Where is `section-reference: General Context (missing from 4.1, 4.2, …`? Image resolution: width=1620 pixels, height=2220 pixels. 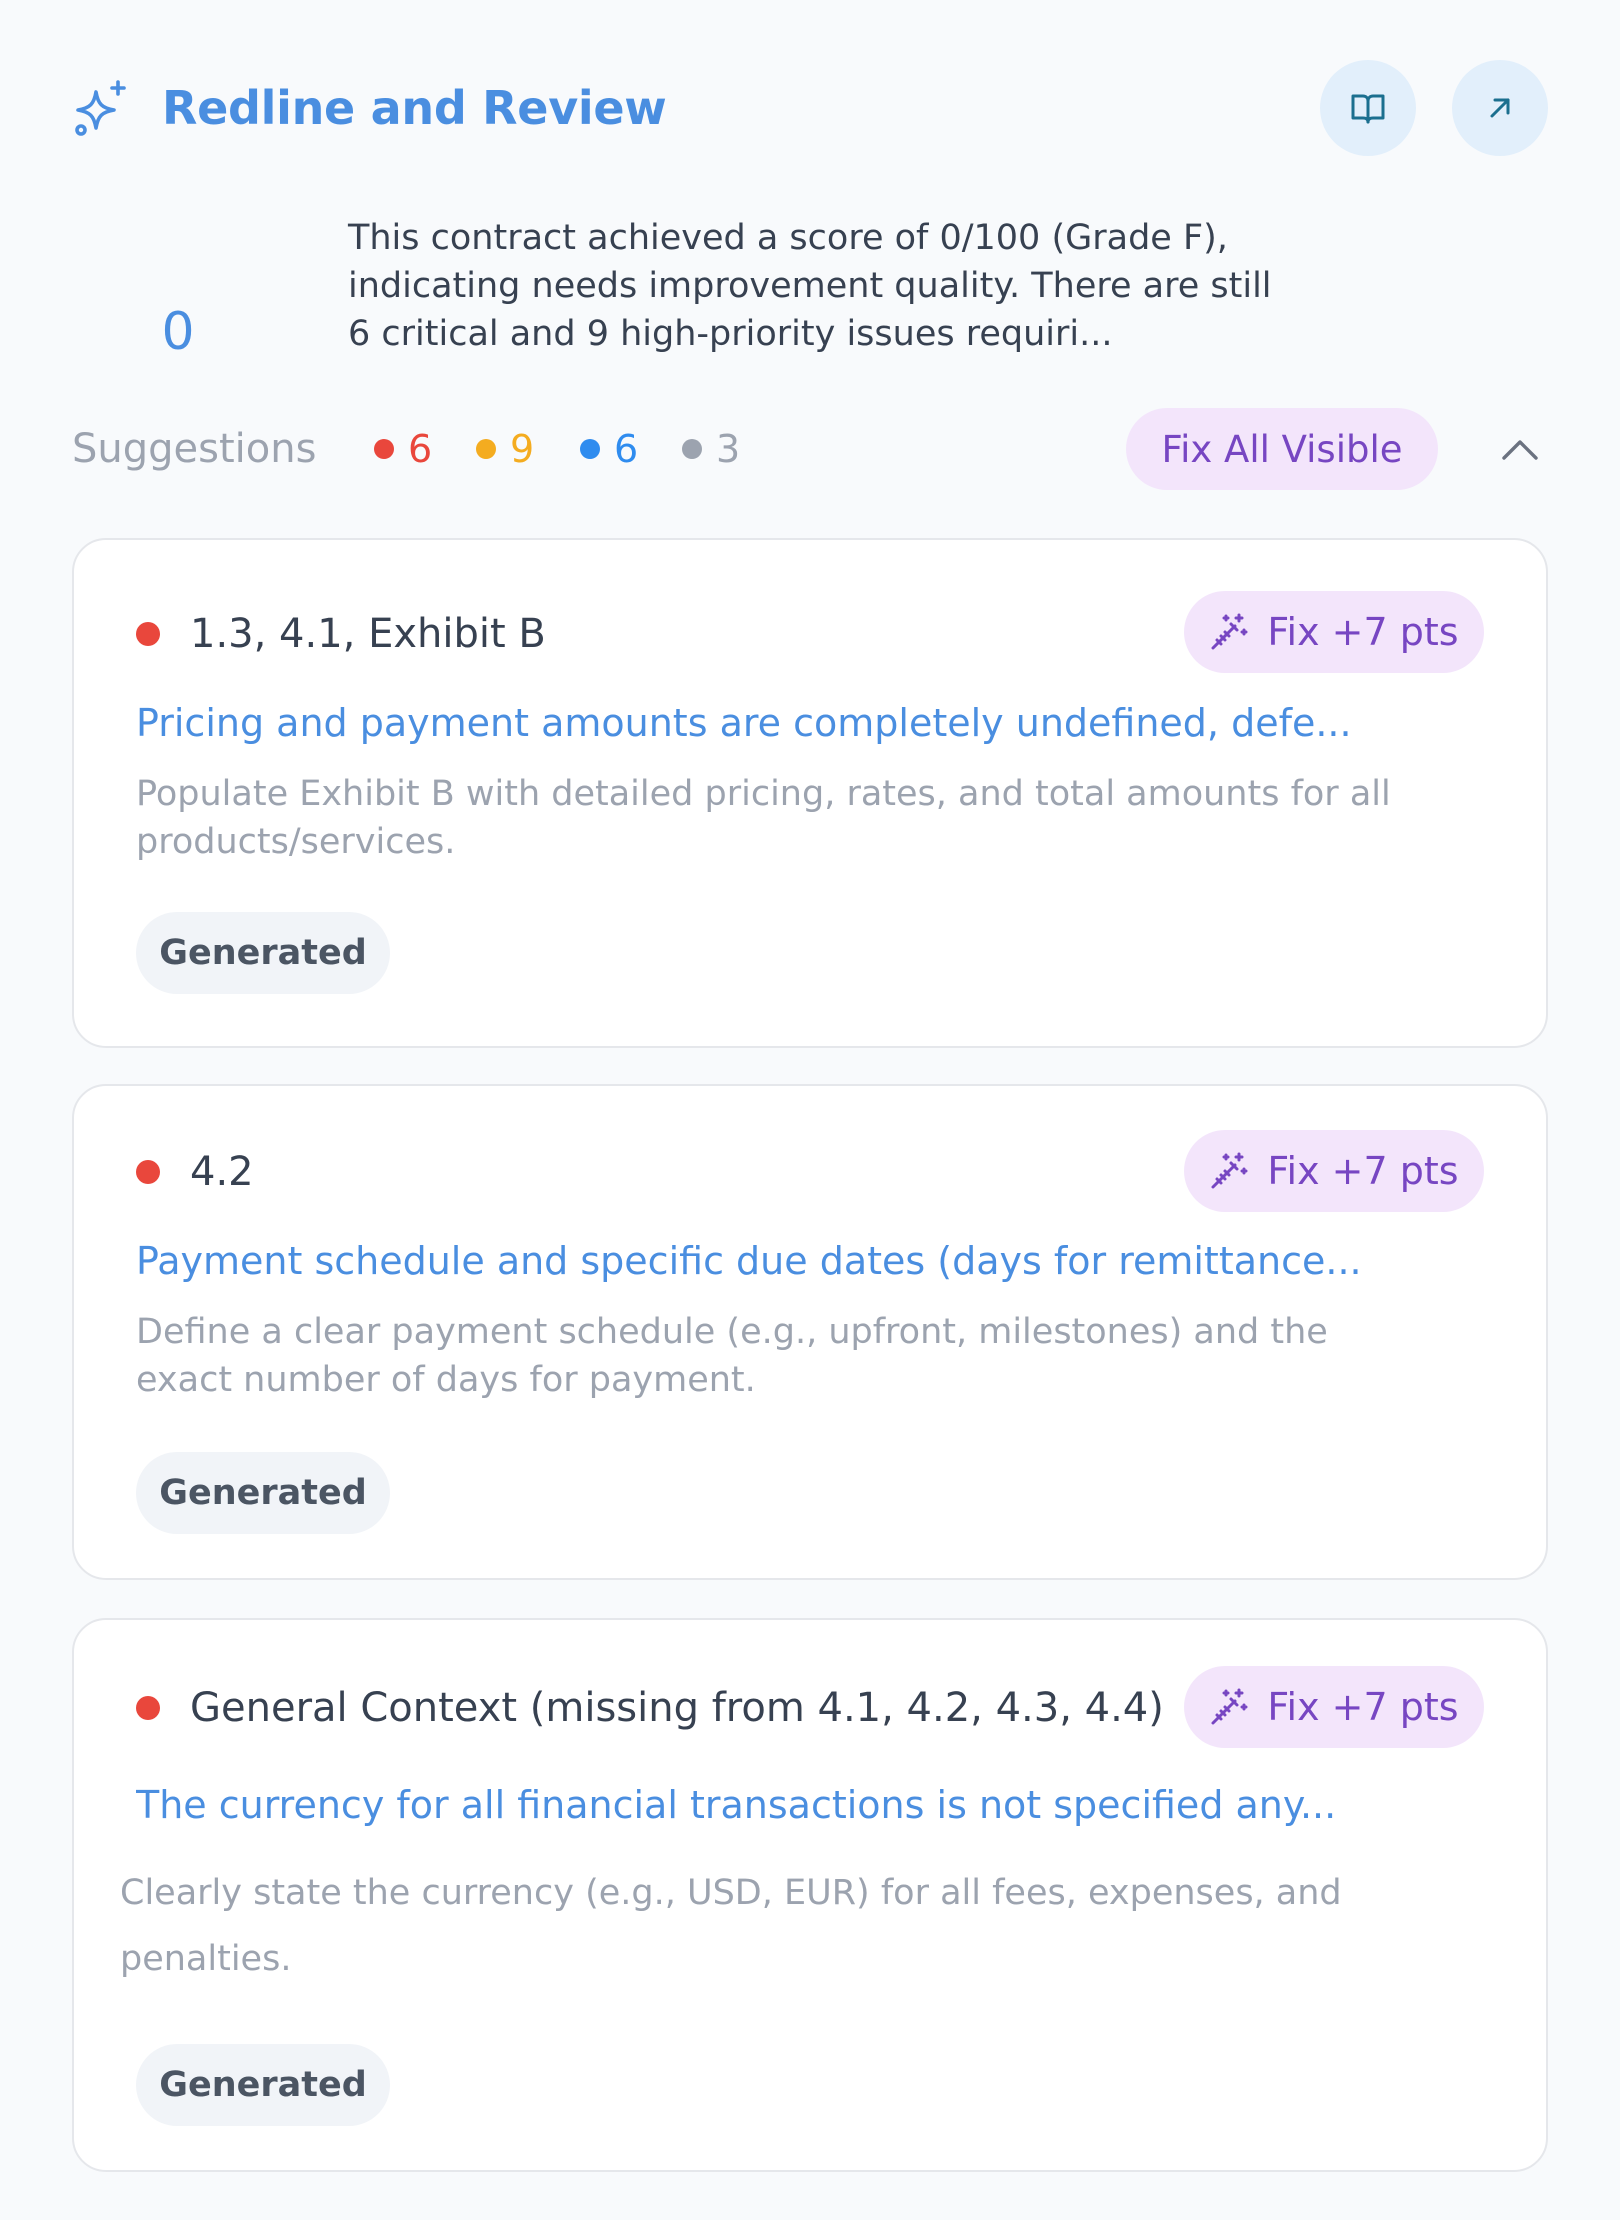 section-reference: General Context (missing from 4.1, 4.2, … is located at coordinates (677, 1708).